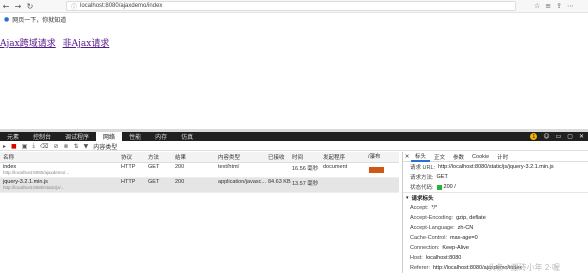 The width and height of the screenshot is (588, 273). What do you see at coordinates (422, 178) in the screenshot?
I see `request-method-label: 请求方法:` at bounding box center [422, 178].